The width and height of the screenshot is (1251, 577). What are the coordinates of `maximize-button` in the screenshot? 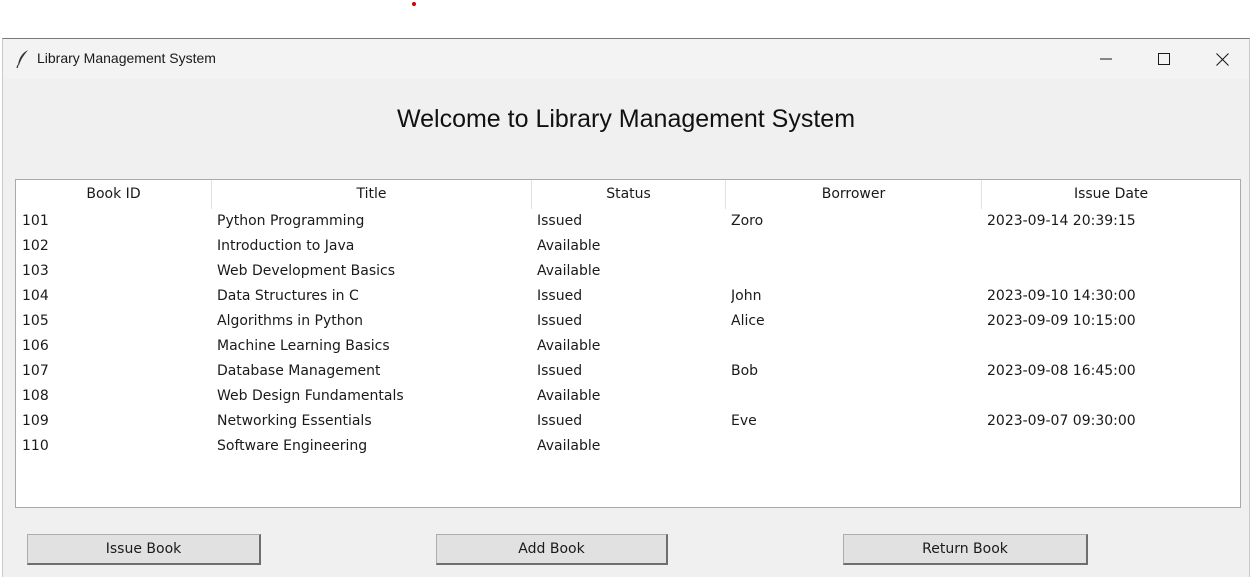 It's located at (1164, 59).